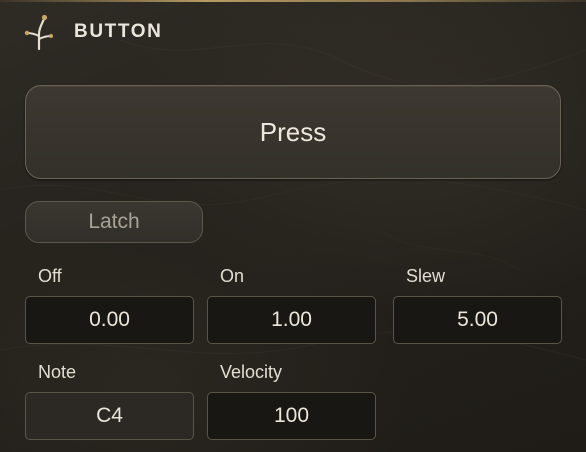 This screenshot has height=452, width=586. I want to click on slew-value-field: 5.00, so click(477, 320).